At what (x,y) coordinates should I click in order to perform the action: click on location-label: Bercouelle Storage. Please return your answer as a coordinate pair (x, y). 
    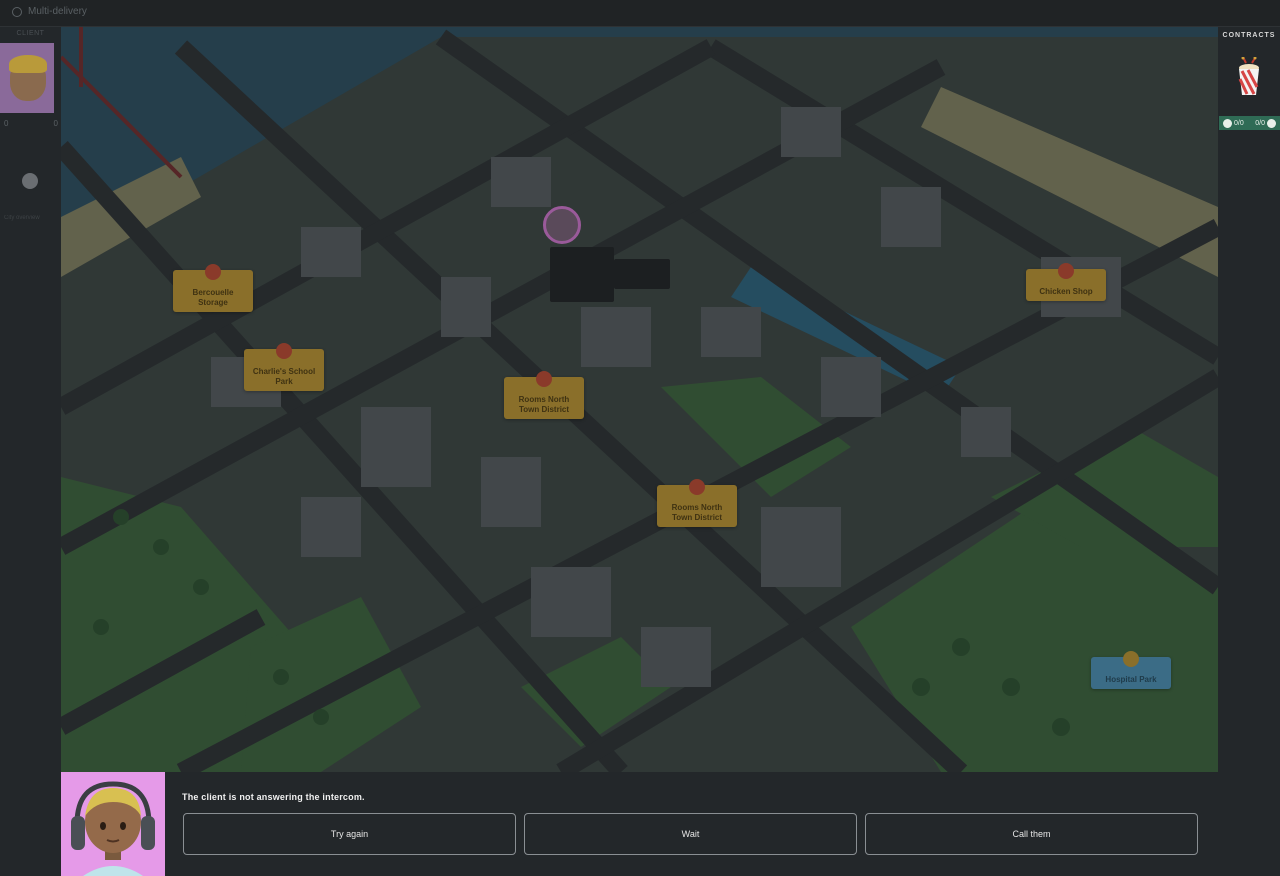
    Looking at the image, I should click on (213, 297).